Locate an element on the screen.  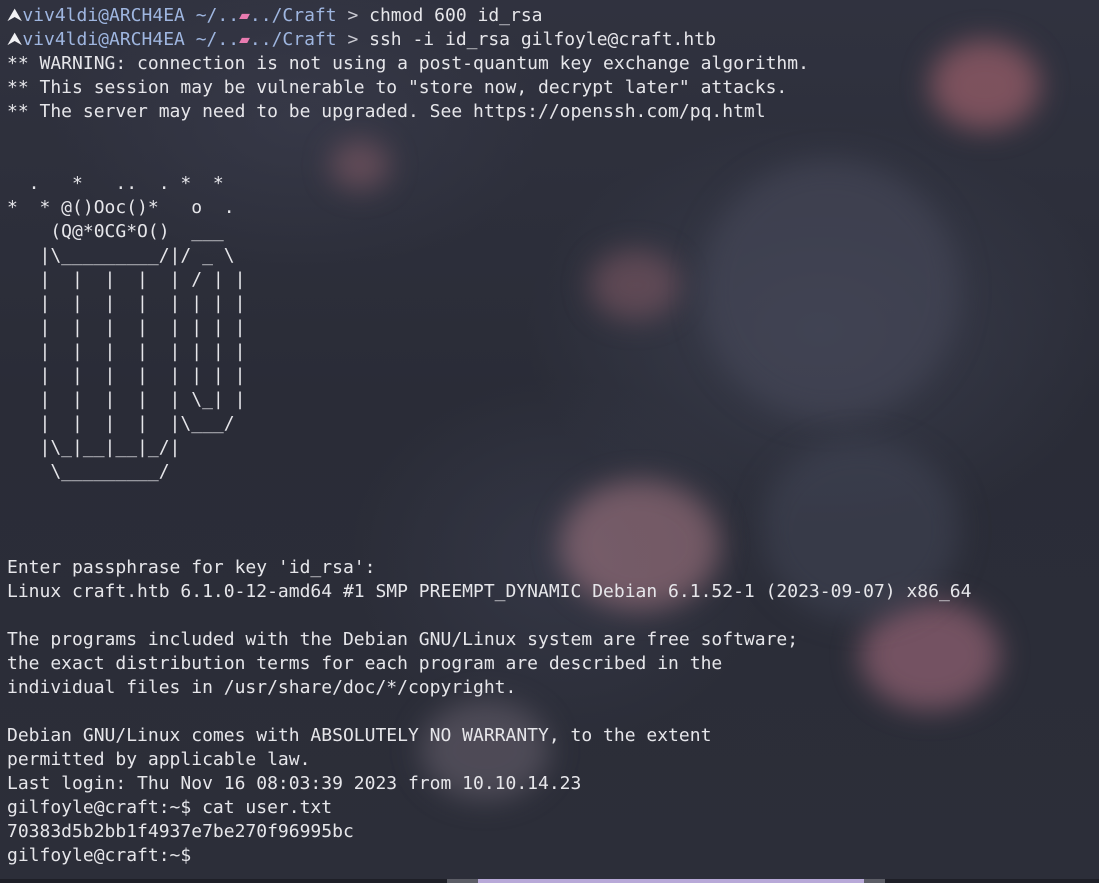
banner-art-line: \_________/ is located at coordinates (88, 471).